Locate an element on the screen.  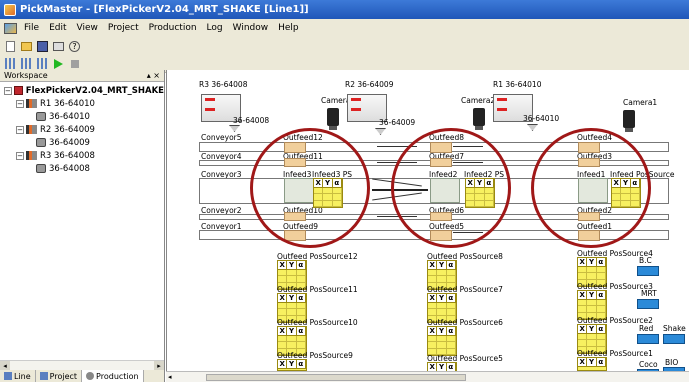
play-icon is located at coordinates (58, 63).